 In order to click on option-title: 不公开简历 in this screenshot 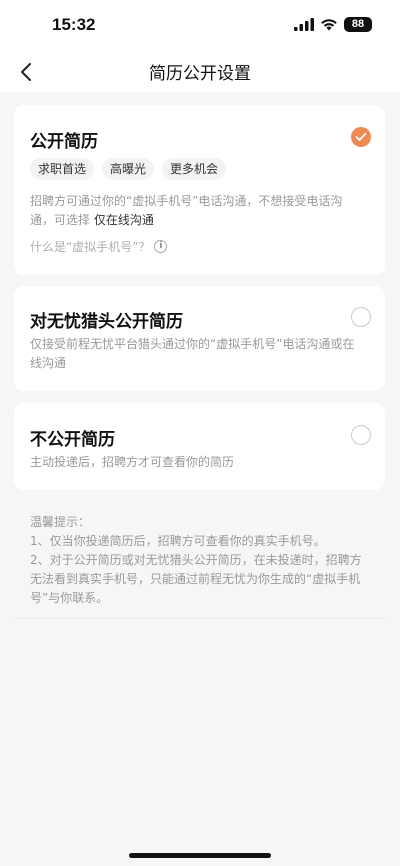, I will do `click(72, 440)`.